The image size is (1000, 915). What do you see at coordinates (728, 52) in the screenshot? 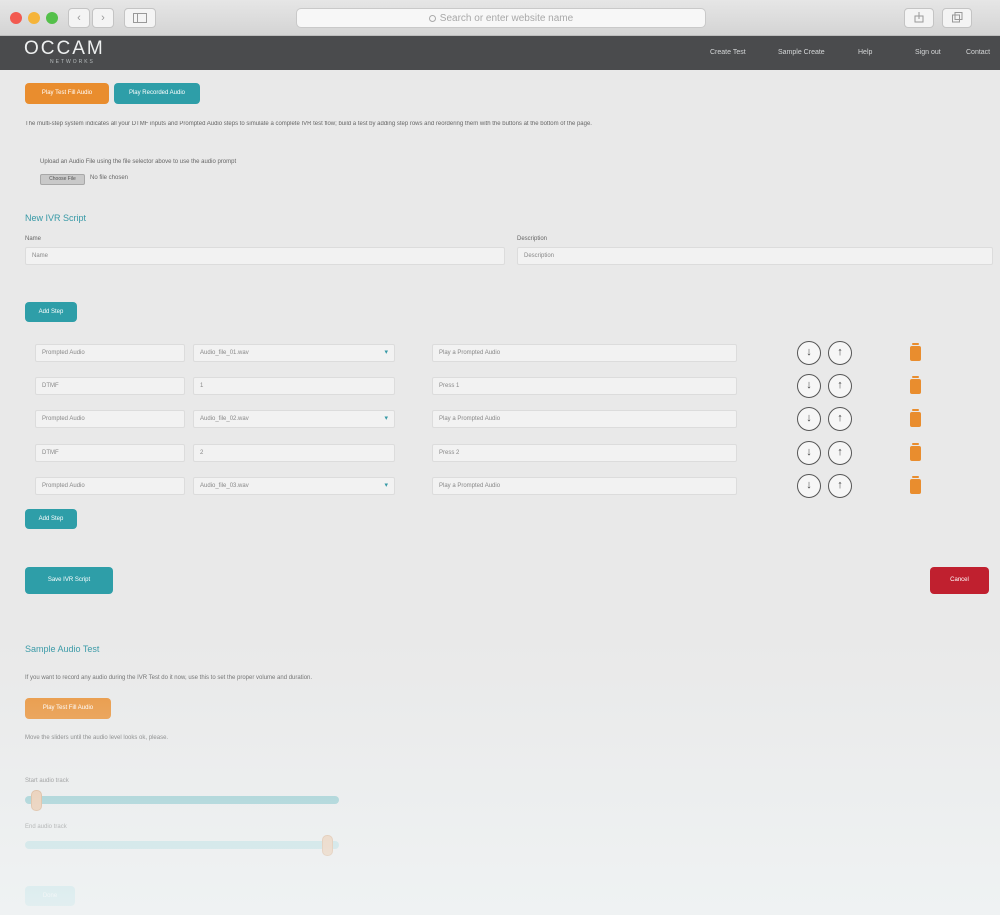
I see `nav-create-test: Create Test` at bounding box center [728, 52].